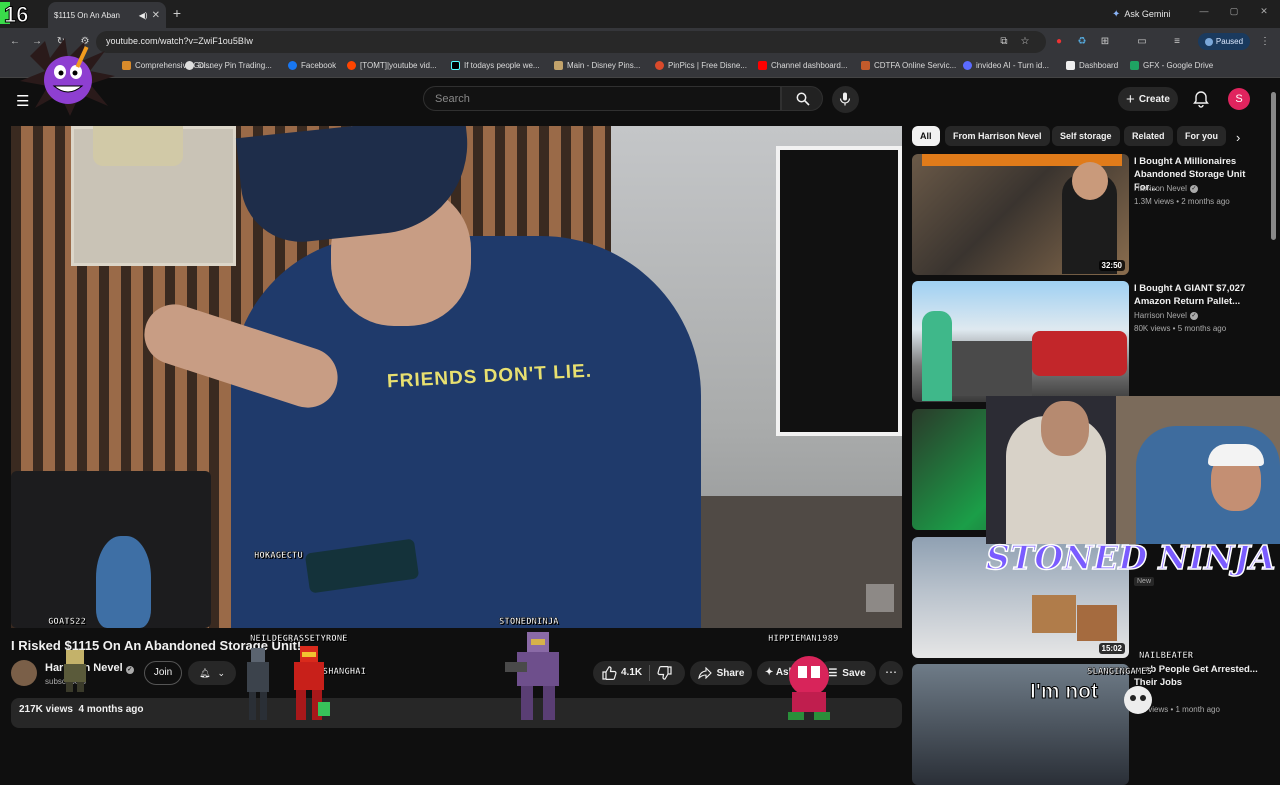 This screenshot has height=785, width=1280. Describe the element at coordinates (1171, 65) in the screenshot. I see `bookmark-item: GFX - Google Drive` at that location.